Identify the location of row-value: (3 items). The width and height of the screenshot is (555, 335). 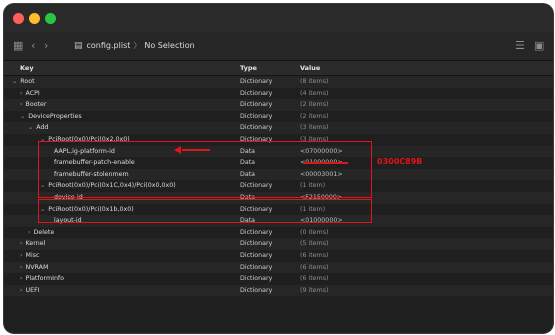
(314, 128).